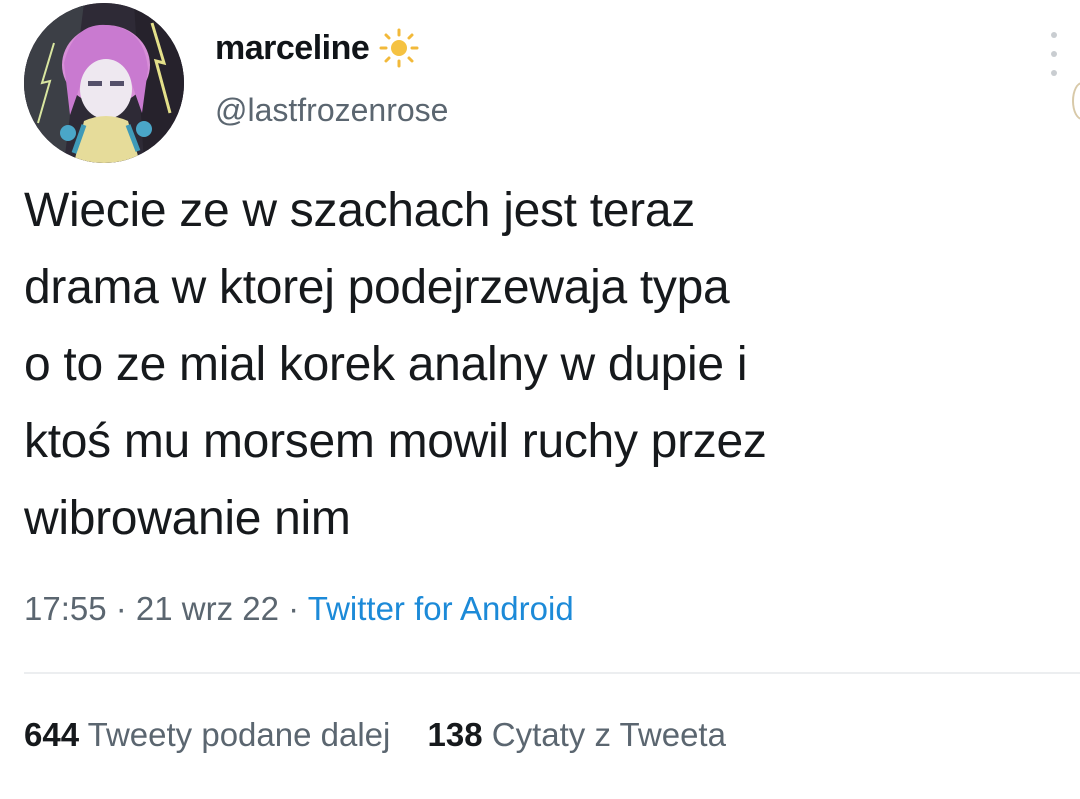 The image size is (1080, 799). Describe the element at coordinates (331, 110) in the screenshot. I see `author-handle: @lastfrozenrose` at that location.